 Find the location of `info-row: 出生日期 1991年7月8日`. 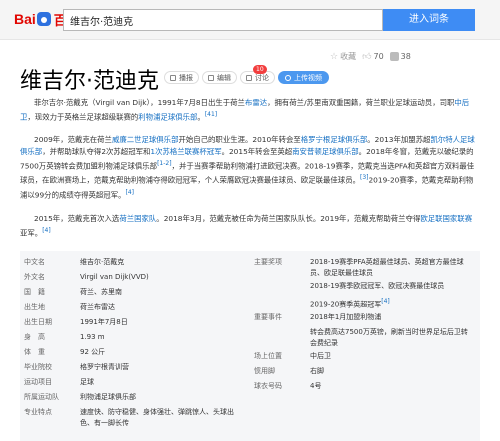

info-row: 出生日期 1991年7月8日 is located at coordinates (135, 322).